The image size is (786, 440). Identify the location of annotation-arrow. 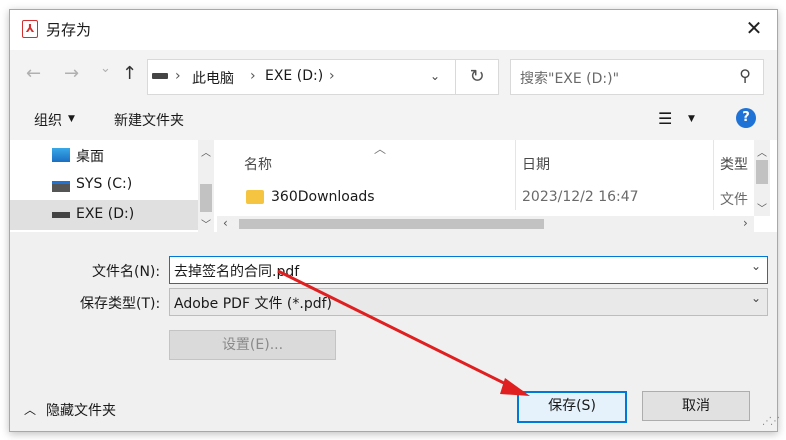
(403, 332).